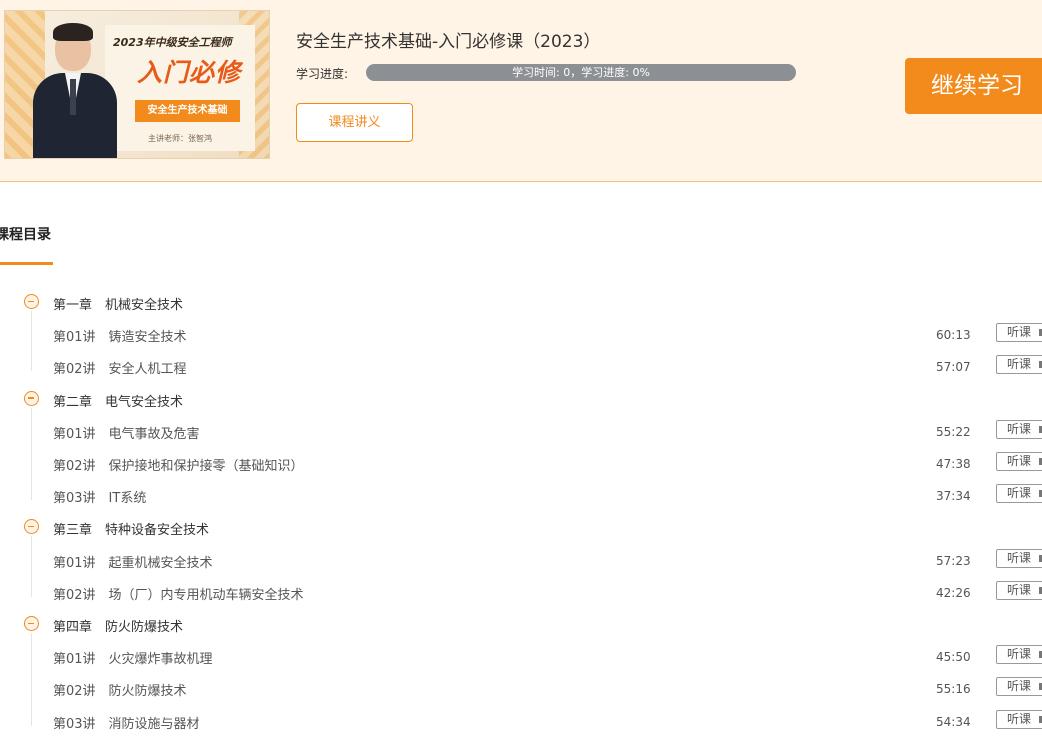 The image size is (1042, 738). Describe the element at coordinates (120, 370) in the screenshot. I see `lecture-label: 第02讲 安全人机工程` at that location.